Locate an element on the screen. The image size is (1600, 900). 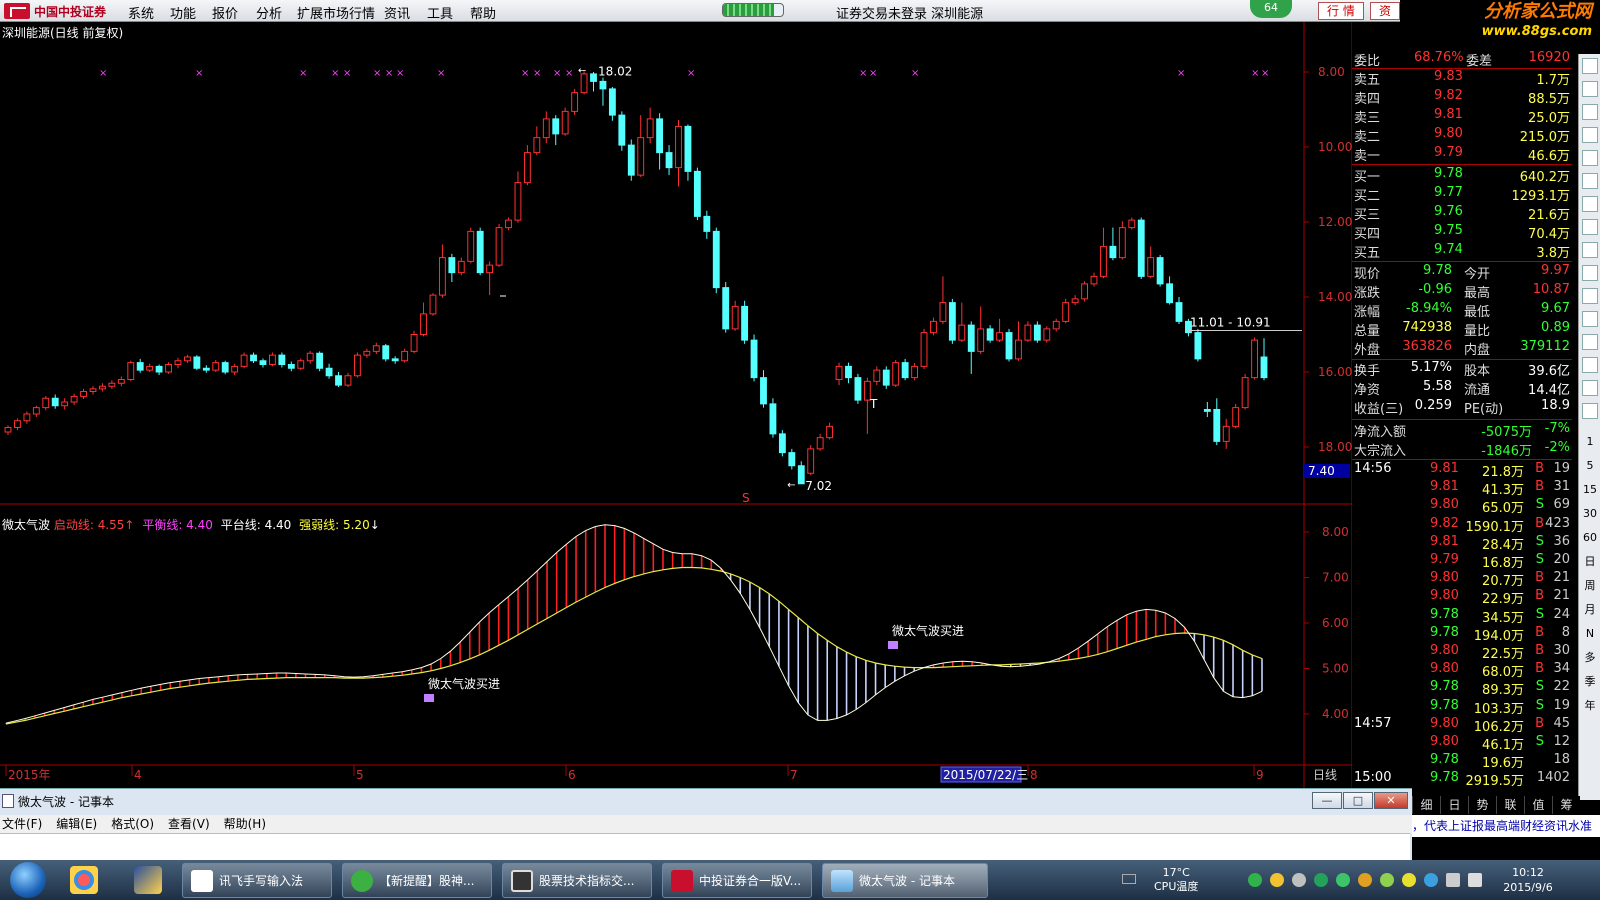
panel-tab: 值 is located at coordinates (1538, 805).